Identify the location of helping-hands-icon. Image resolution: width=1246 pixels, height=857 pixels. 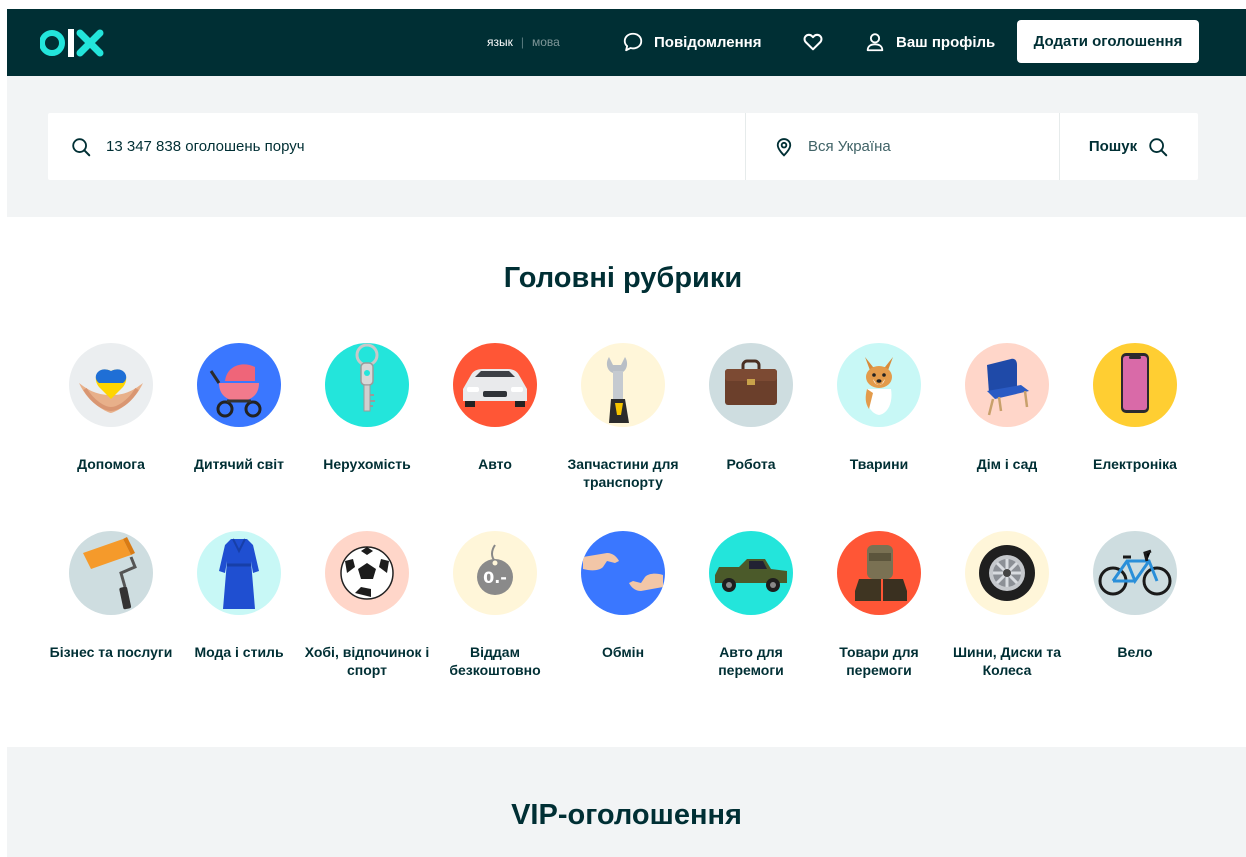
(111, 391).